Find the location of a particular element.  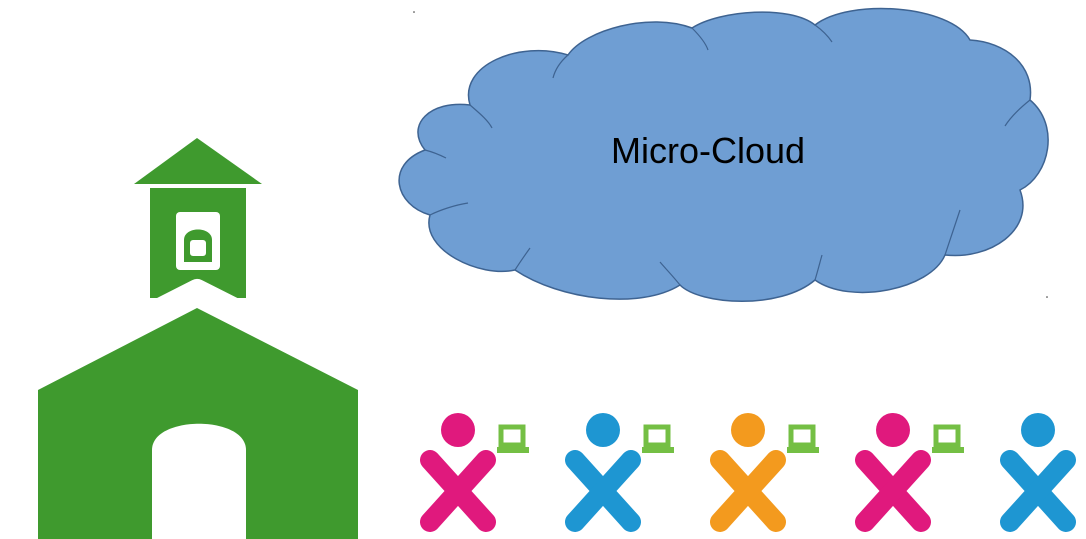

door is located at coordinates (199, 481).